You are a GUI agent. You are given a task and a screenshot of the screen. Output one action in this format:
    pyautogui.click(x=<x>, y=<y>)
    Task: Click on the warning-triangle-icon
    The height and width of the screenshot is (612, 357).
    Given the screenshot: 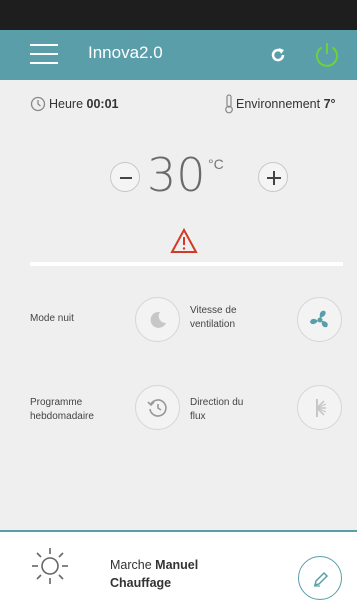 What is the action you would take?
    pyautogui.click(x=184, y=240)
    